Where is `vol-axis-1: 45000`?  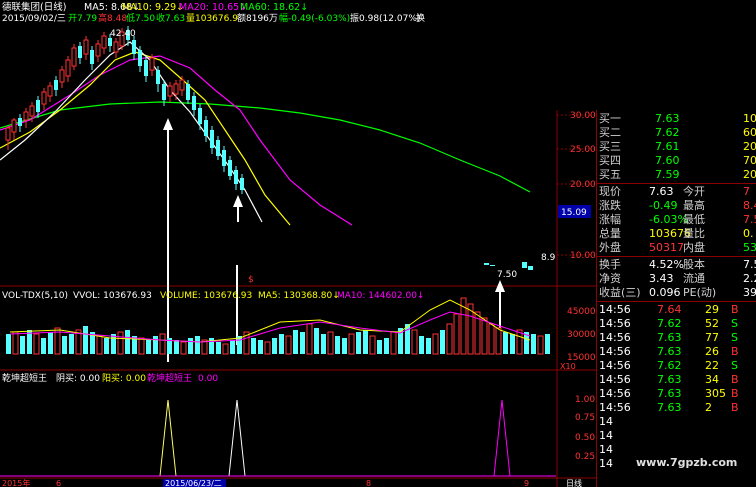
vol-axis-1: 45000 is located at coordinates (581, 312).